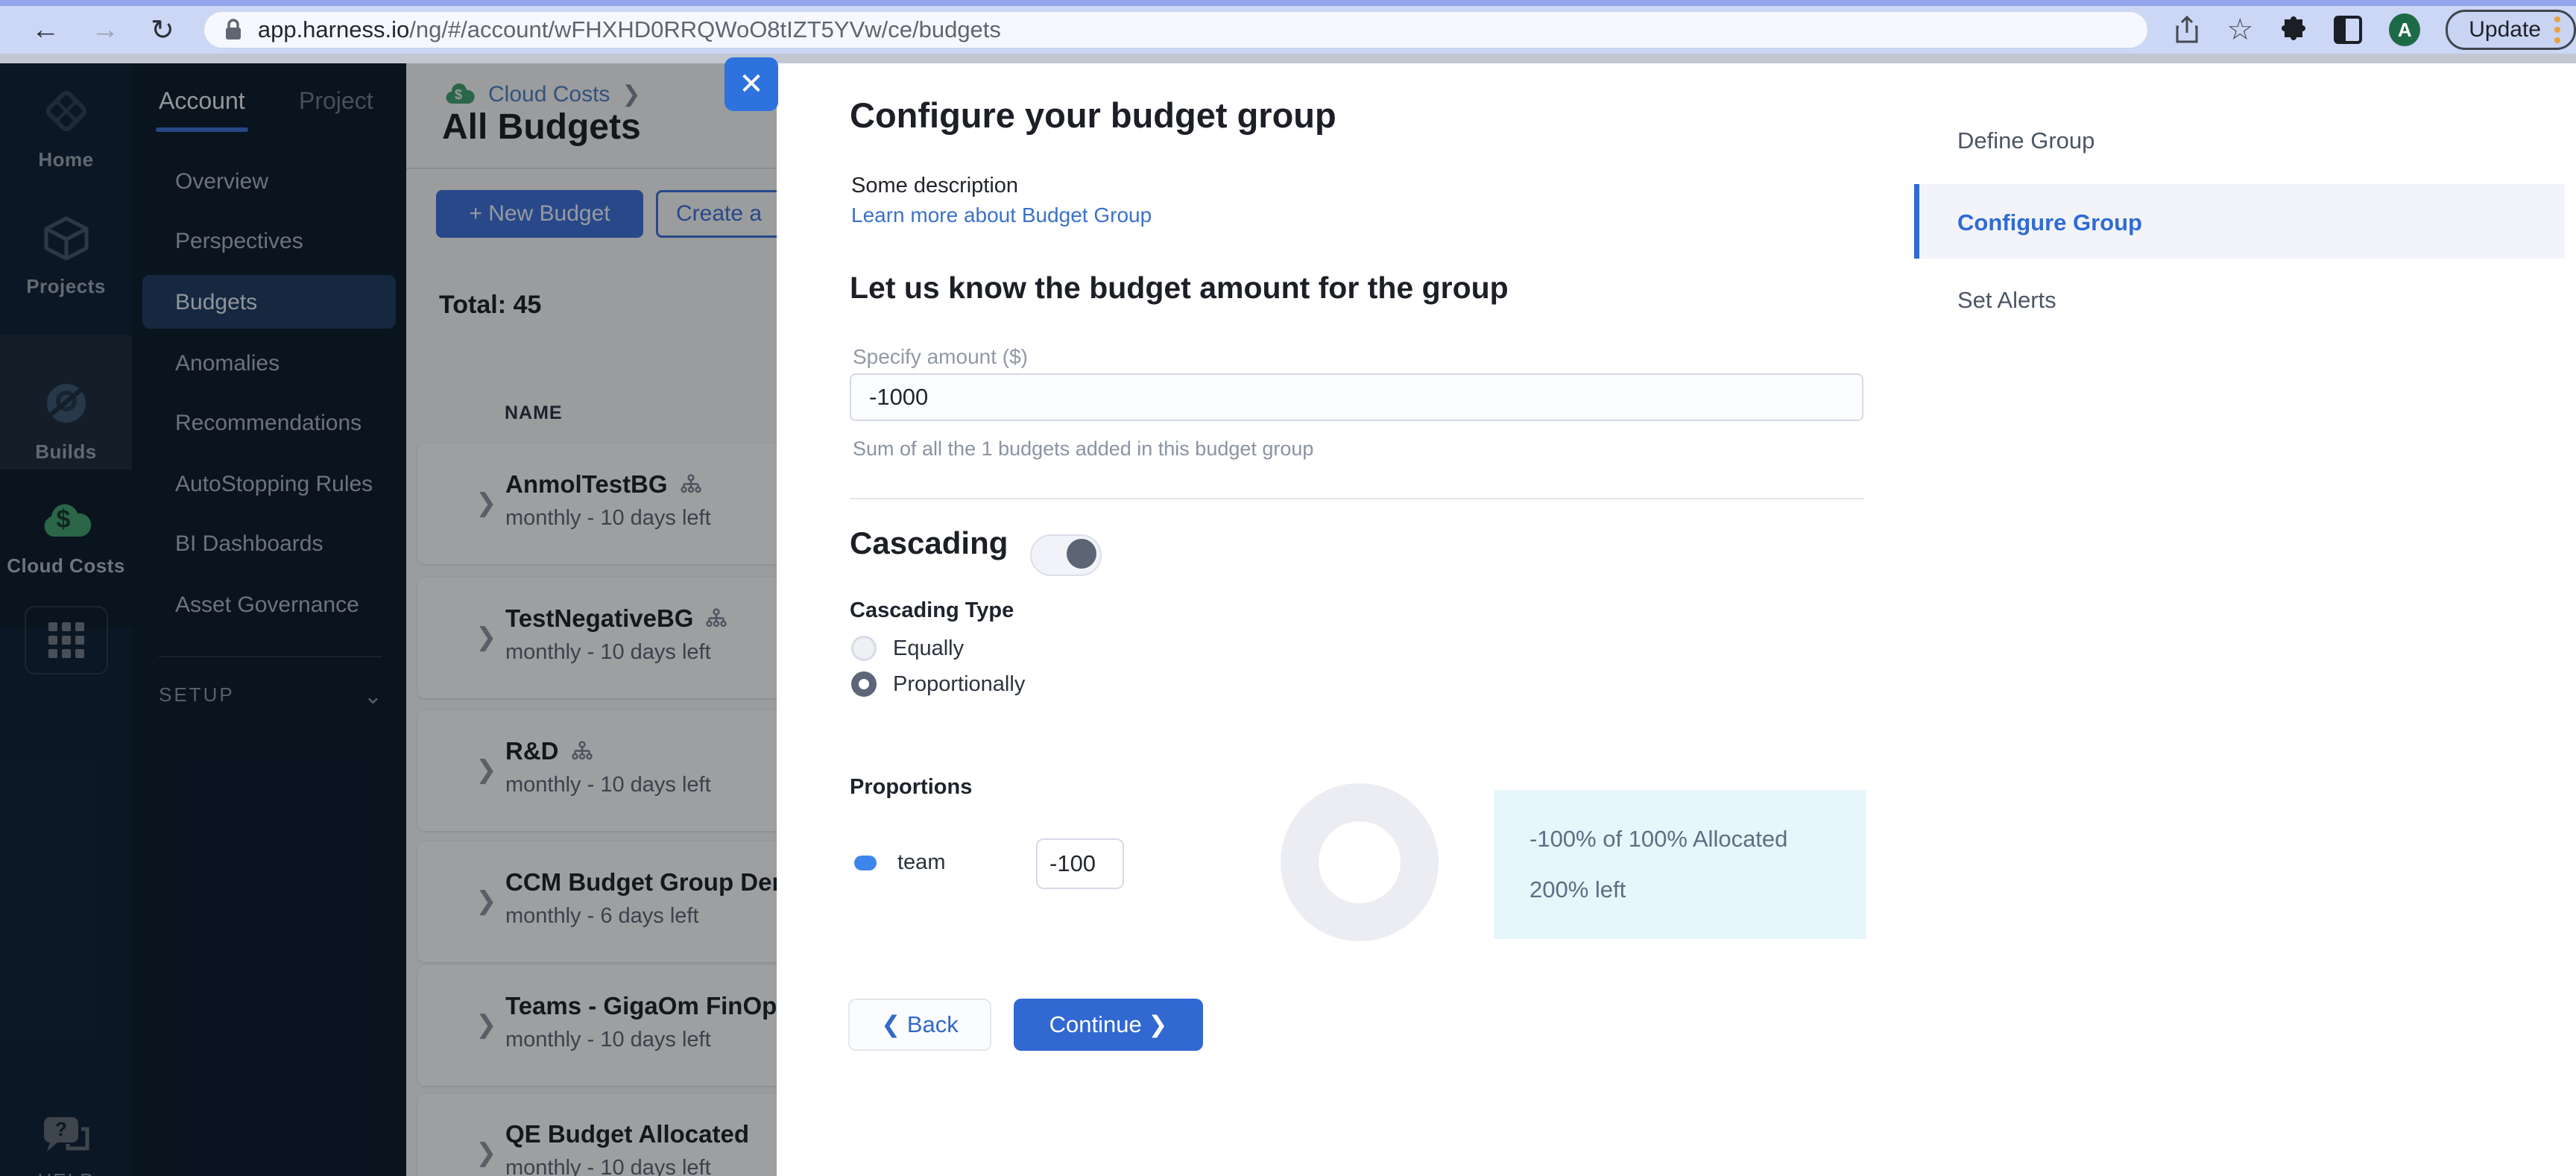 The image size is (2576, 1176). Describe the element at coordinates (1288, 3) in the screenshot. I see `window-top-edge` at that location.